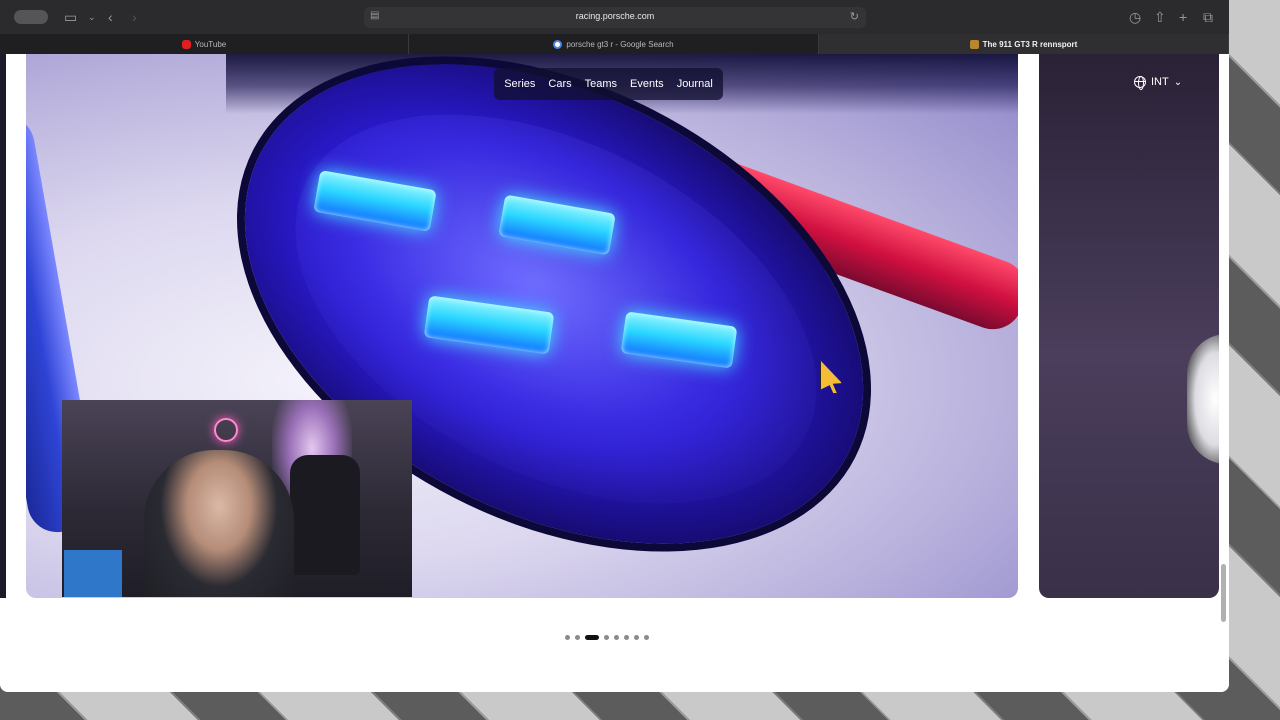 The width and height of the screenshot is (1280, 720). I want to click on next-slide-car, so click(1203, 399).